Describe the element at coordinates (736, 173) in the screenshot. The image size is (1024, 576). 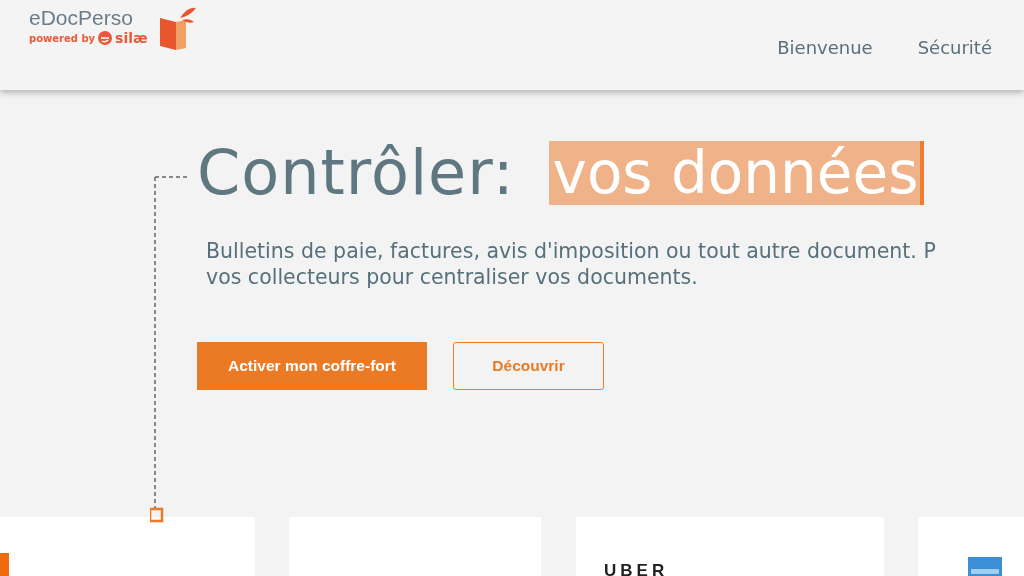
I see `highlighted-title: vos données` at that location.